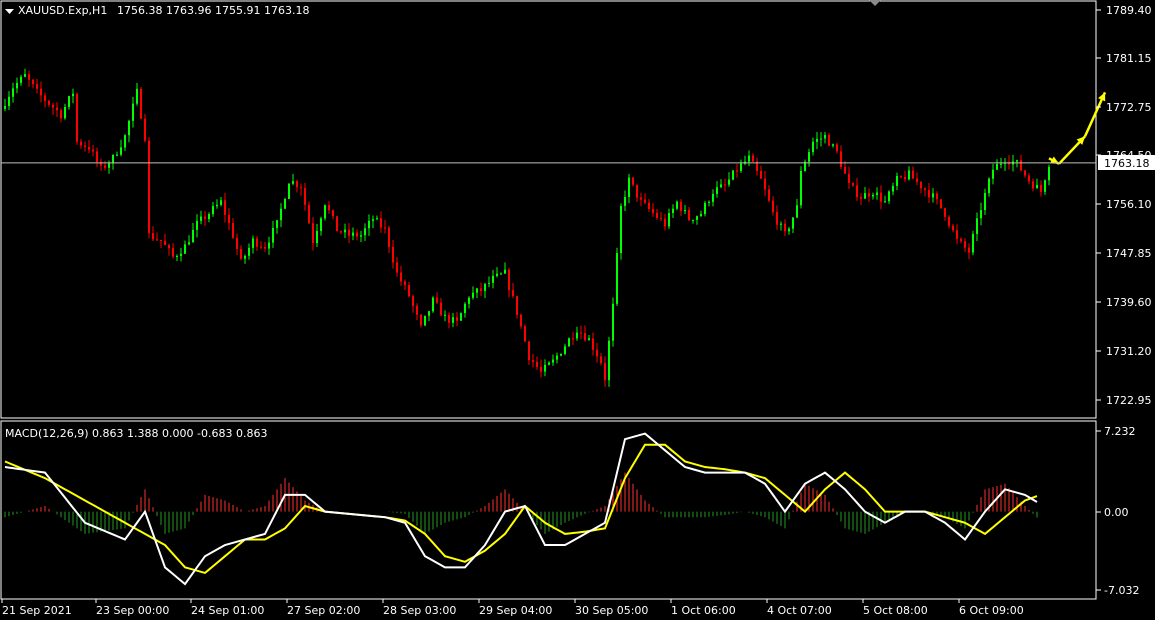 The image size is (1155, 620). Describe the element at coordinates (1129, 351) in the screenshot. I see `svg-text: 1731.20` at that location.